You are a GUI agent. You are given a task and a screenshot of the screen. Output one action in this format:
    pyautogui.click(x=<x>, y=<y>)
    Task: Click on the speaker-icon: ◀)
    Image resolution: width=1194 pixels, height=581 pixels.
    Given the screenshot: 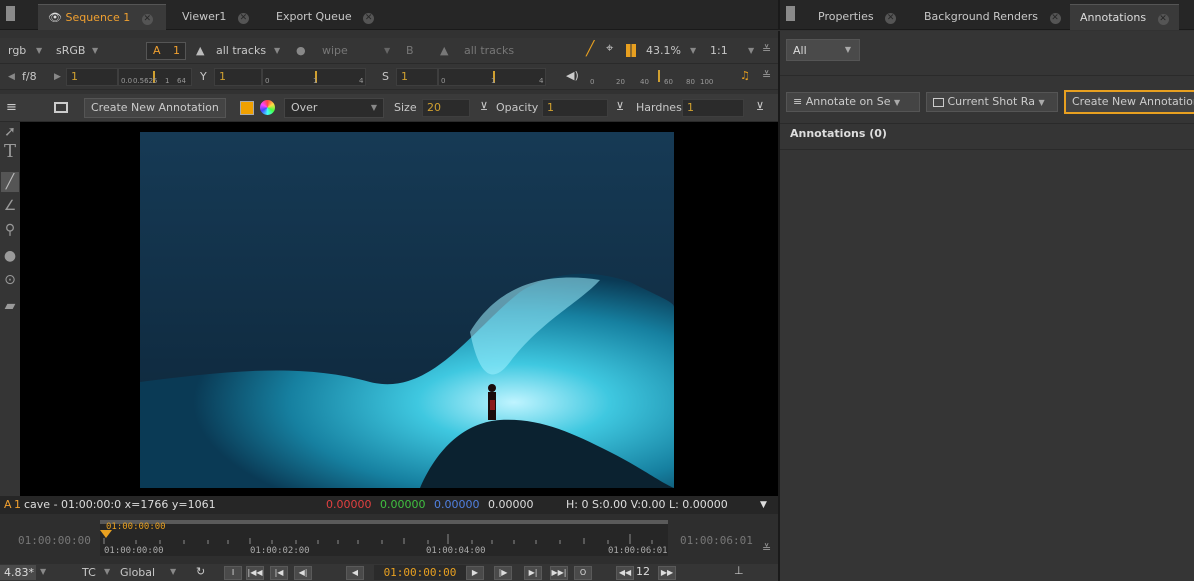 What is the action you would take?
    pyautogui.click(x=572, y=76)
    